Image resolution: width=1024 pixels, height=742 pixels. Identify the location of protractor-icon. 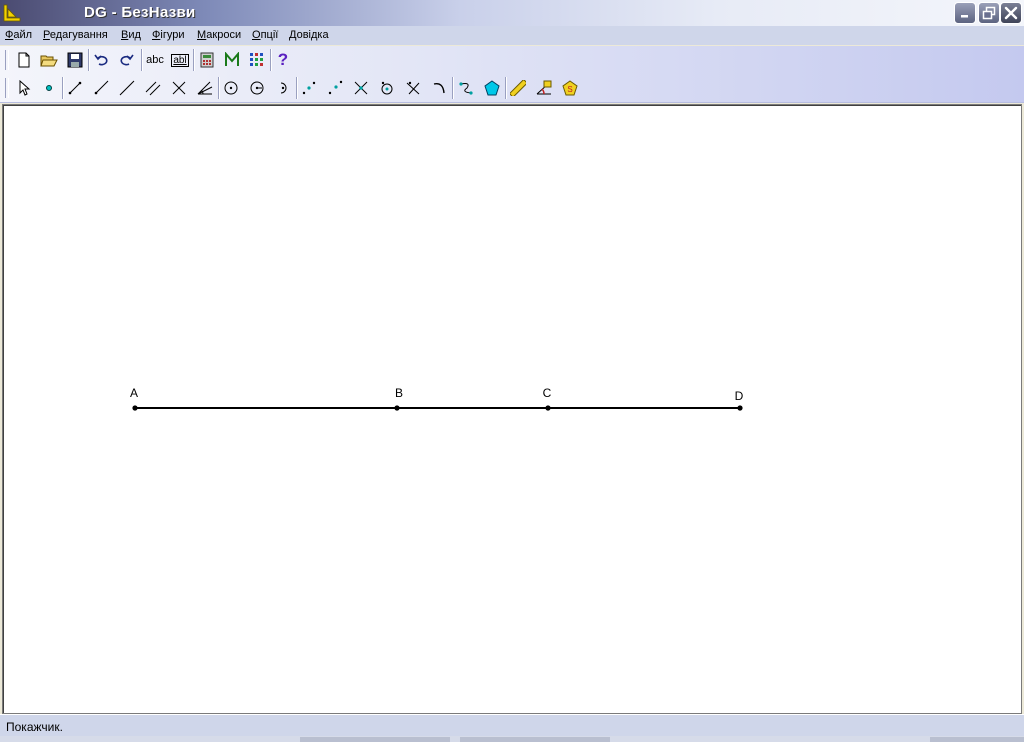
(544, 87).